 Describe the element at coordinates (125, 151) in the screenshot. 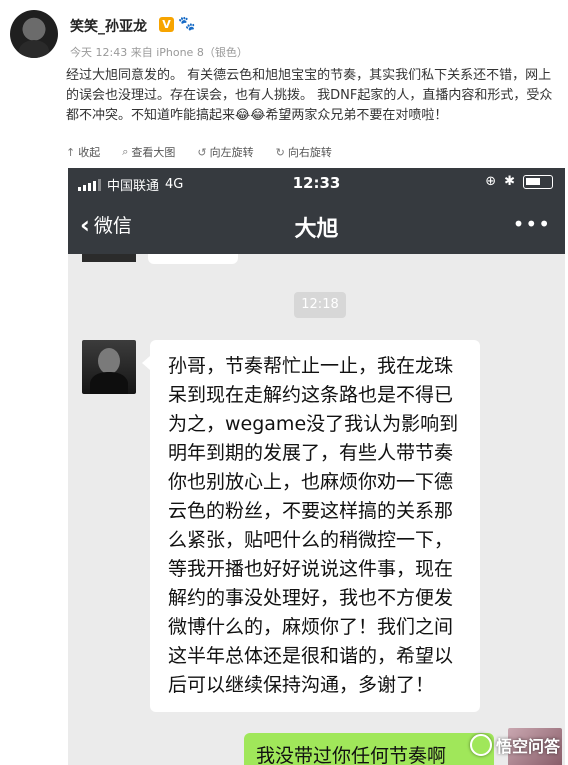

I see `magnify-icon: ⌕` at that location.